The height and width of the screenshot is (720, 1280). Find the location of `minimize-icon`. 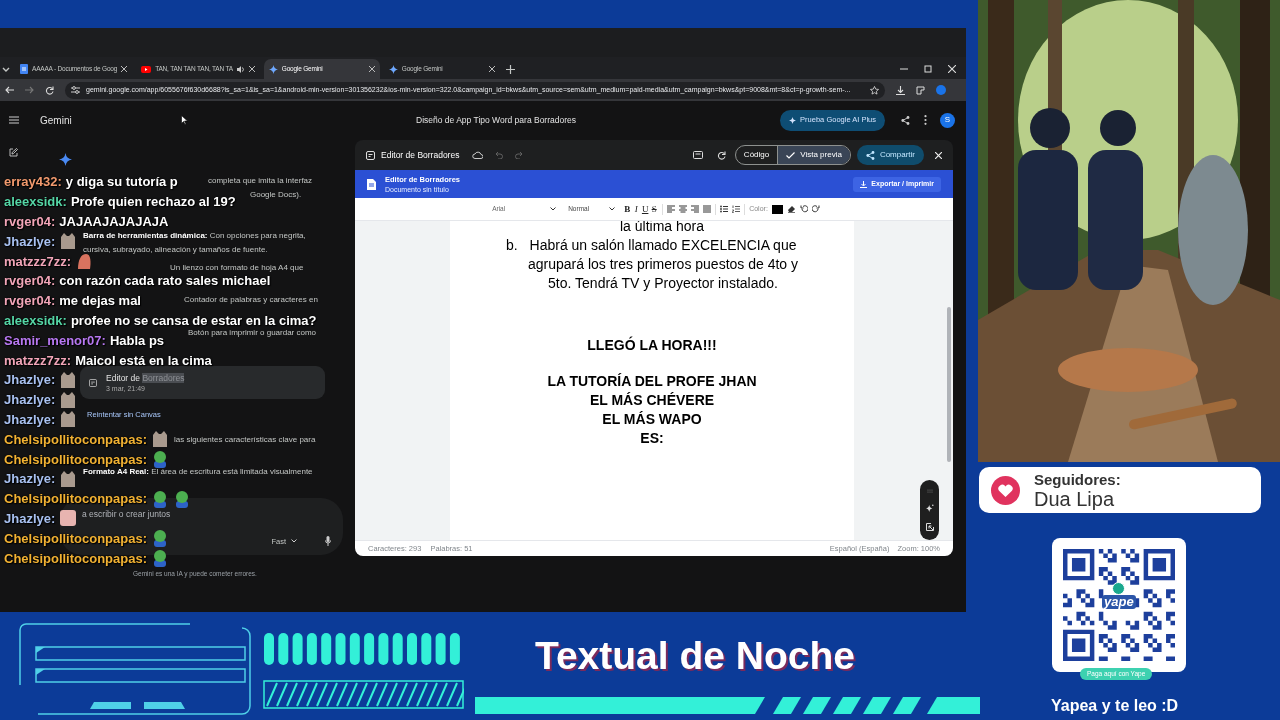

minimize-icon is located at coordinates (904, 69).